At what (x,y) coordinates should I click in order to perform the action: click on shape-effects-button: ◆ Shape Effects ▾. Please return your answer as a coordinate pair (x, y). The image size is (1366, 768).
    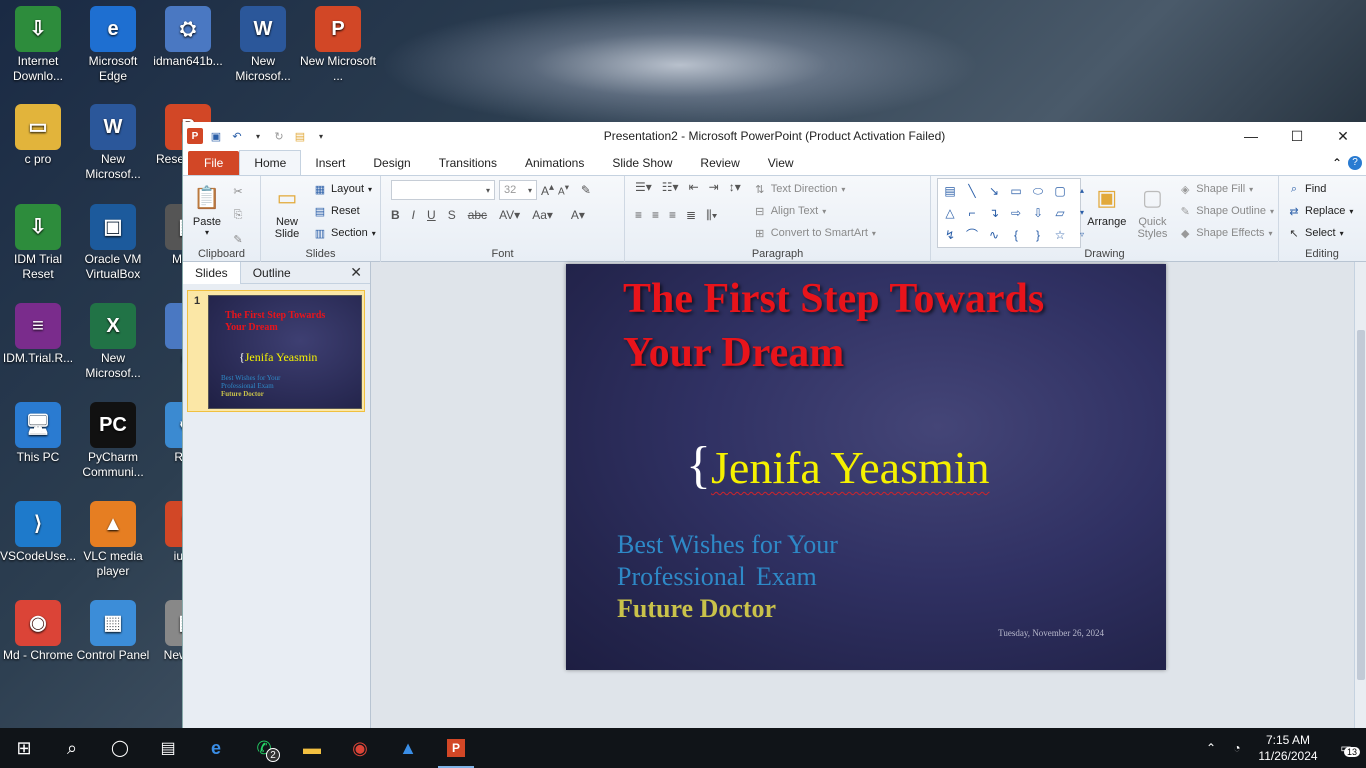
    Looking at the image, I should click on (1226, 233).